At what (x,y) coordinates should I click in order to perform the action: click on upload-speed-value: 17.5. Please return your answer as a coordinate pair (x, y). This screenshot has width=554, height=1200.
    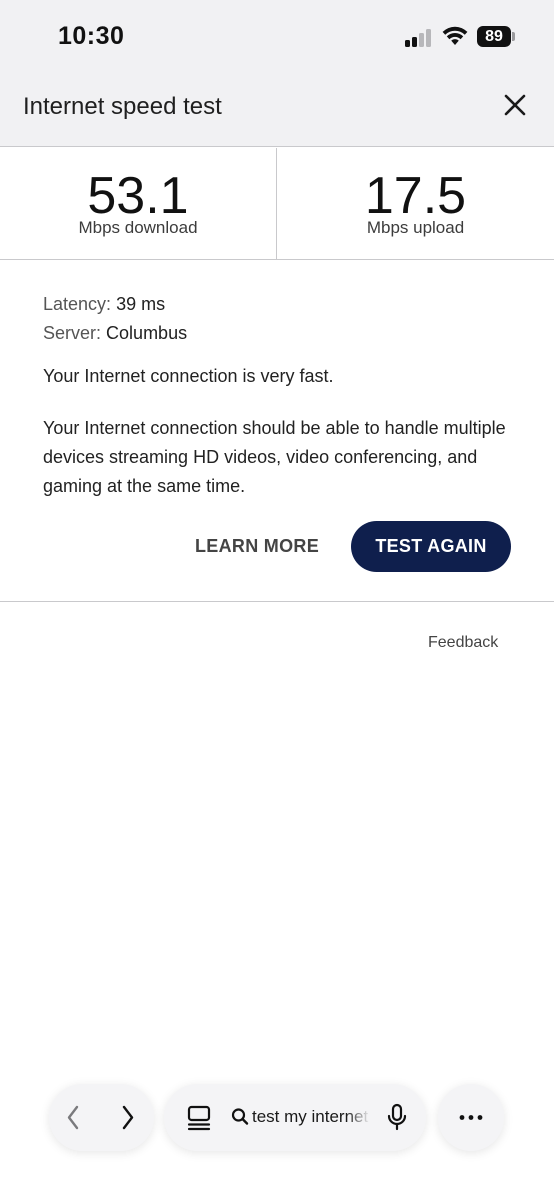
    Looking at the image, I should click on (415, 196).